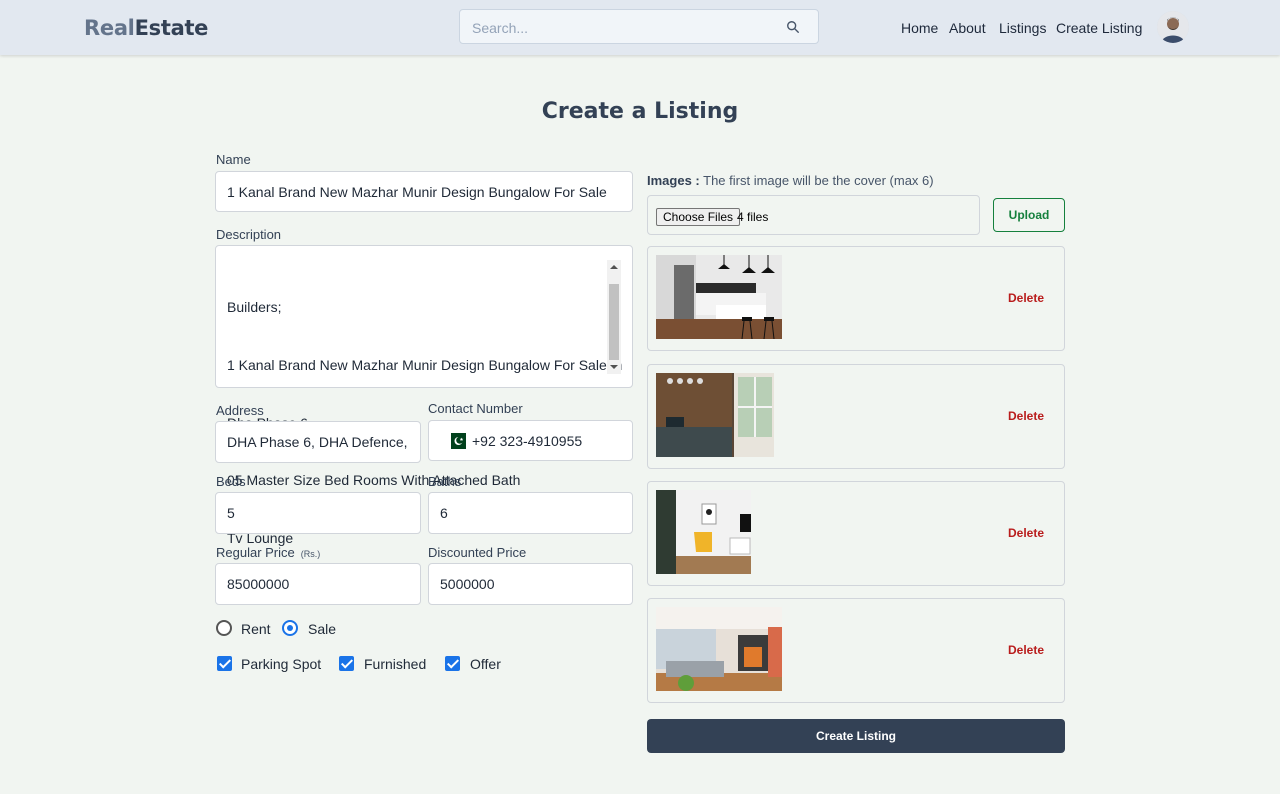  Describe the element at coordinates (719, 649) in the screenshot. I see `living-room-image` at that location.